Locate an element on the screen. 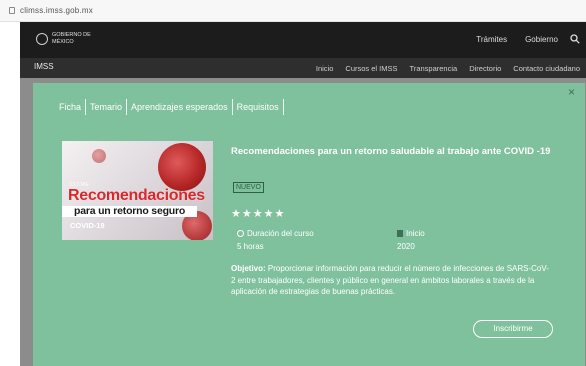 This screenshot has height=366, width=586. star-rating: ★★★★★ is located at coordinates (258, 214).